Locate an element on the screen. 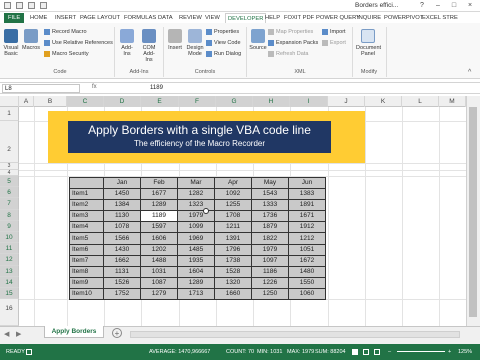  view-code-button: View Code is located at coordinates (223, 43).